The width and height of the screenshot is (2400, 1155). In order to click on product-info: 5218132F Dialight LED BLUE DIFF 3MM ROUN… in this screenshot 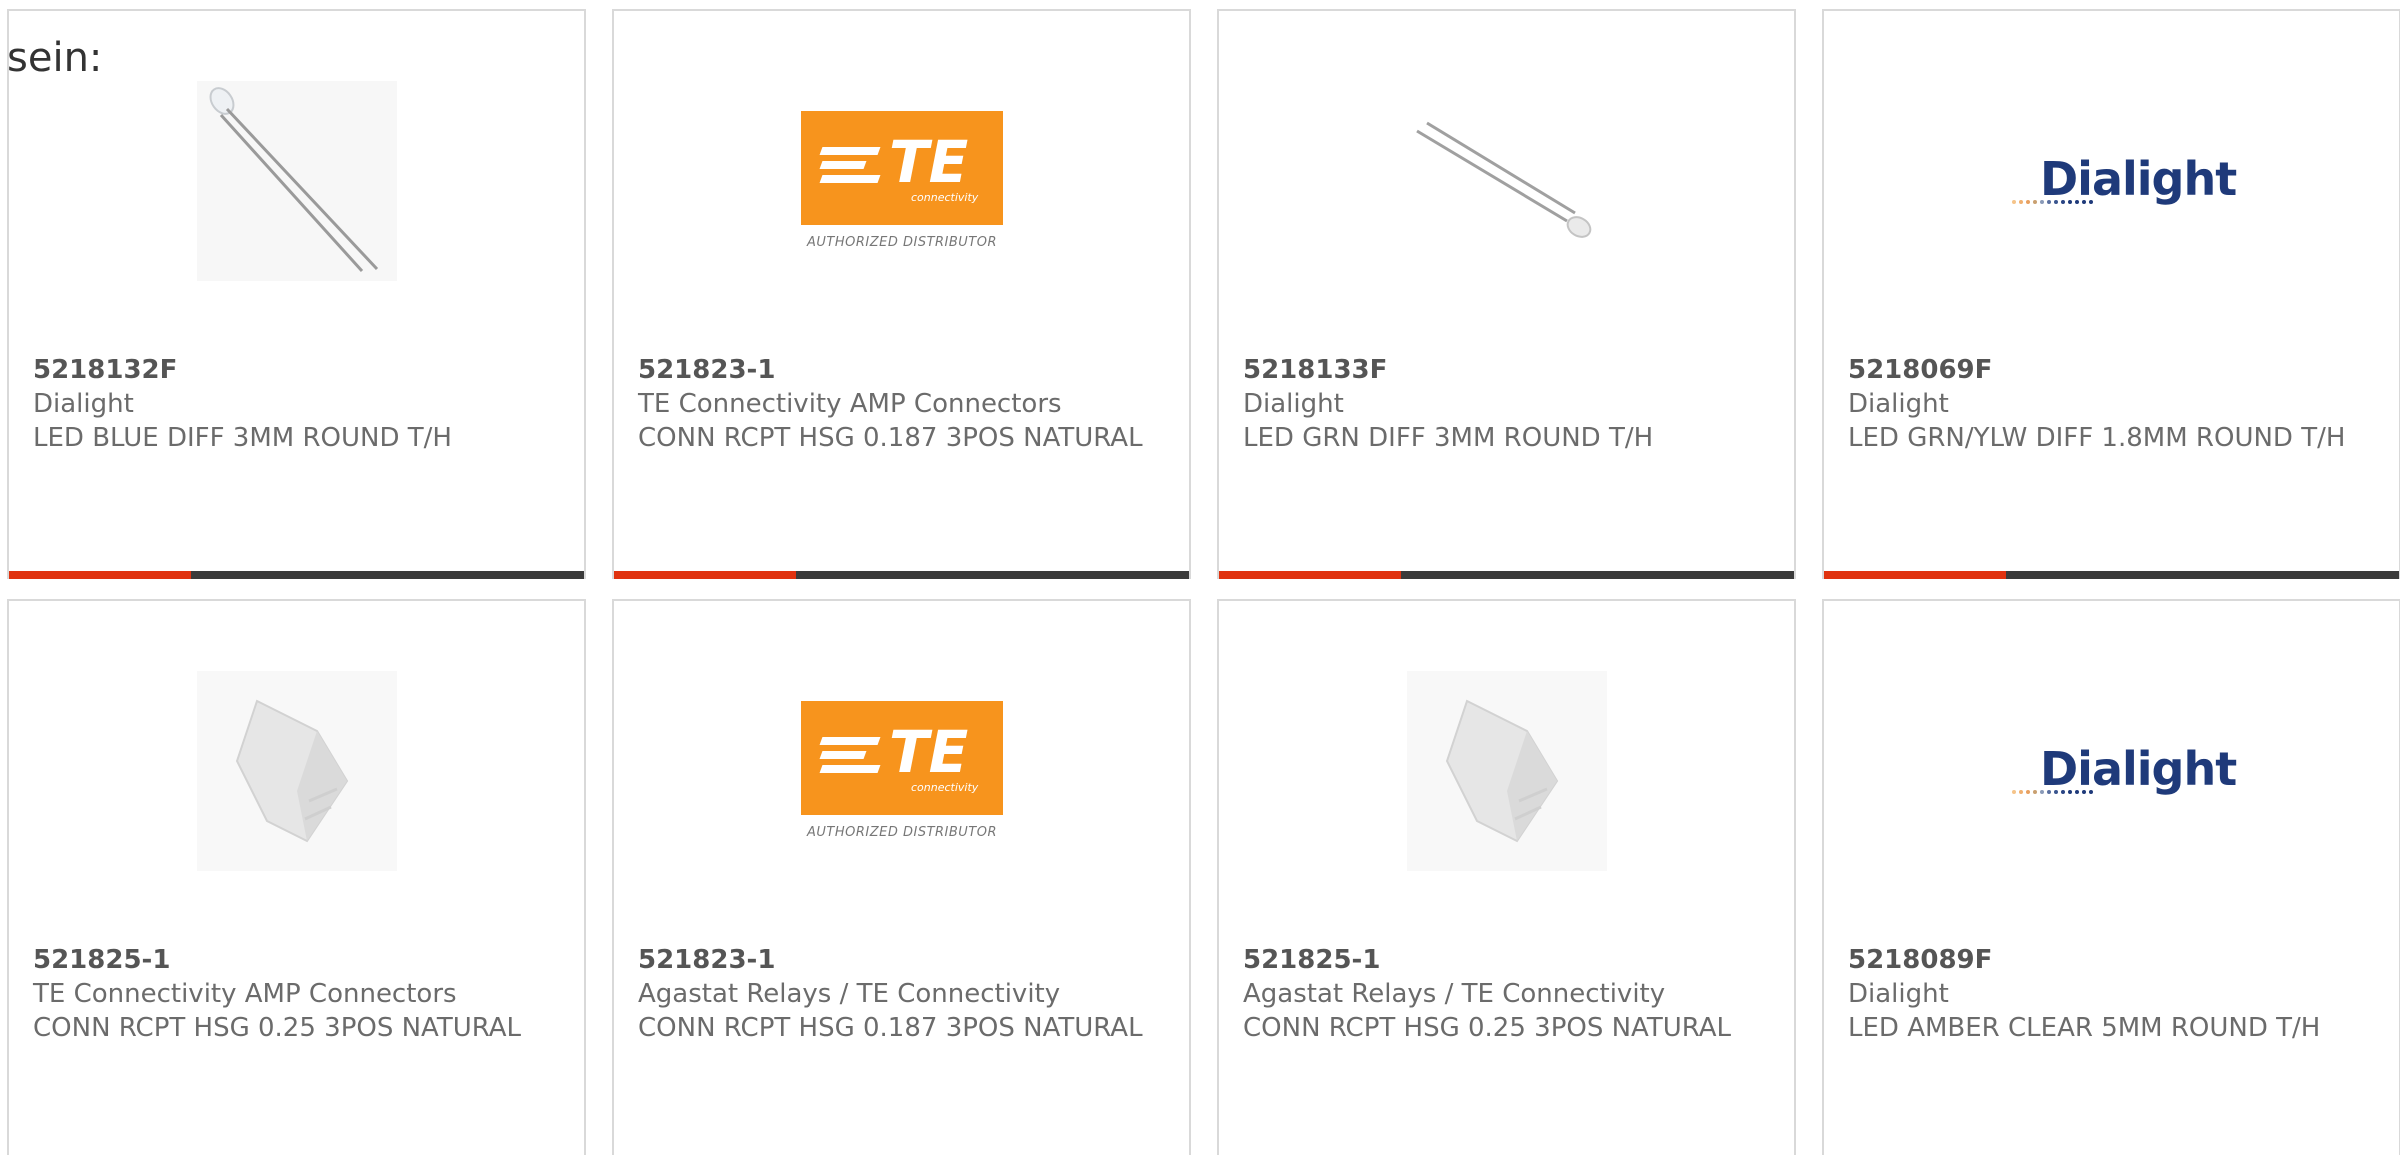, I will do `click(298, 404)`.